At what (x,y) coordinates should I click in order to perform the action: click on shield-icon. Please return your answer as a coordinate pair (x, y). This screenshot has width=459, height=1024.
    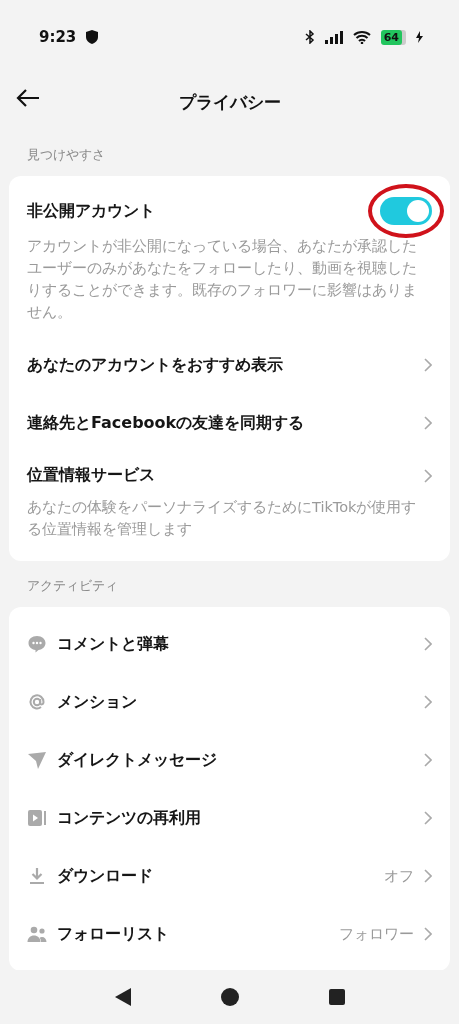
    Looking at the image, I should click on (92, 37).